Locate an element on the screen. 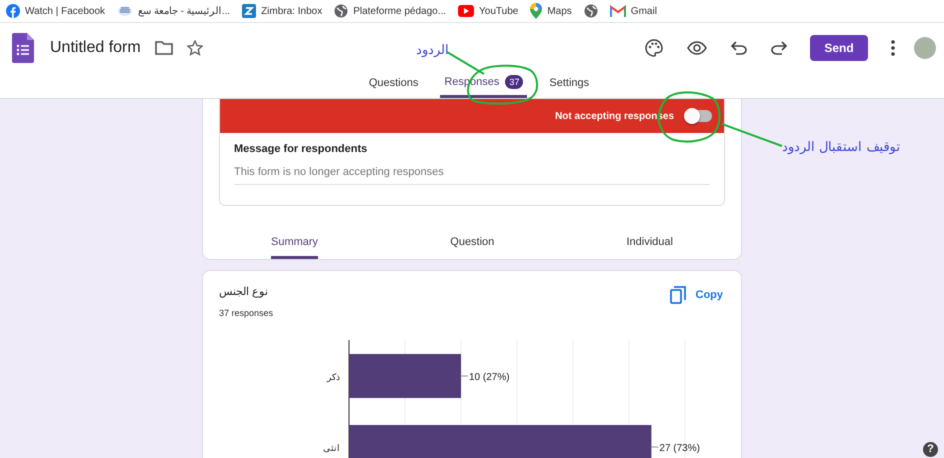 The height and width of the screenshot is (458, 944). folder-icon is located at coordinates (163, 48).